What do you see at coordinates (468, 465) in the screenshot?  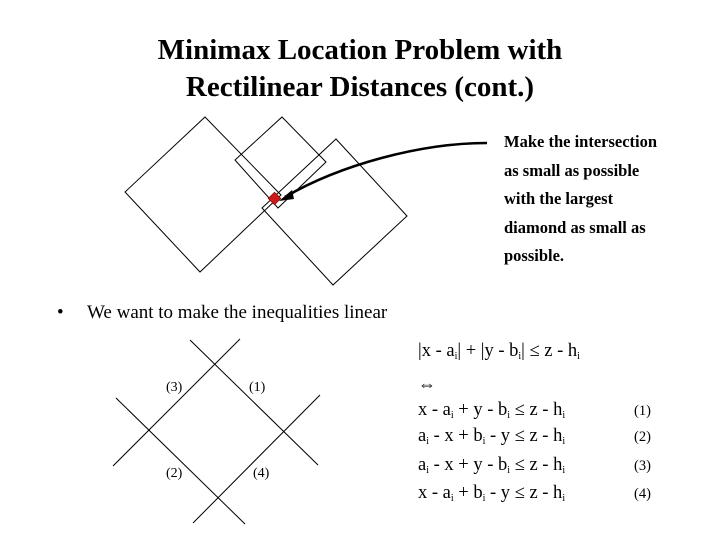 I see `eq-part: - x + y - b` at bounding box center [468, 465].